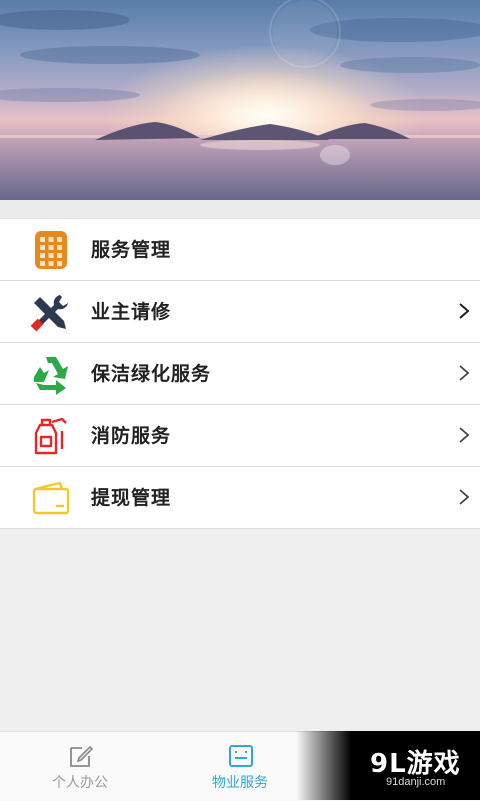 This screenshot has width=480, height=801. I want to click on menu-item-fire-service: 消防服务, so click(240, 436).